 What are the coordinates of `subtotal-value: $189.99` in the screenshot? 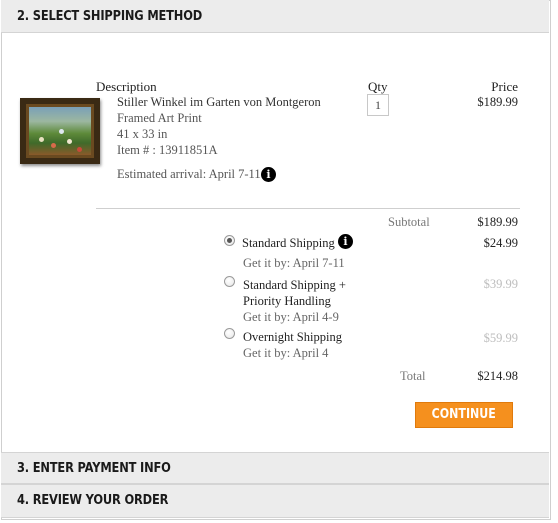 It's located at (497, 222).